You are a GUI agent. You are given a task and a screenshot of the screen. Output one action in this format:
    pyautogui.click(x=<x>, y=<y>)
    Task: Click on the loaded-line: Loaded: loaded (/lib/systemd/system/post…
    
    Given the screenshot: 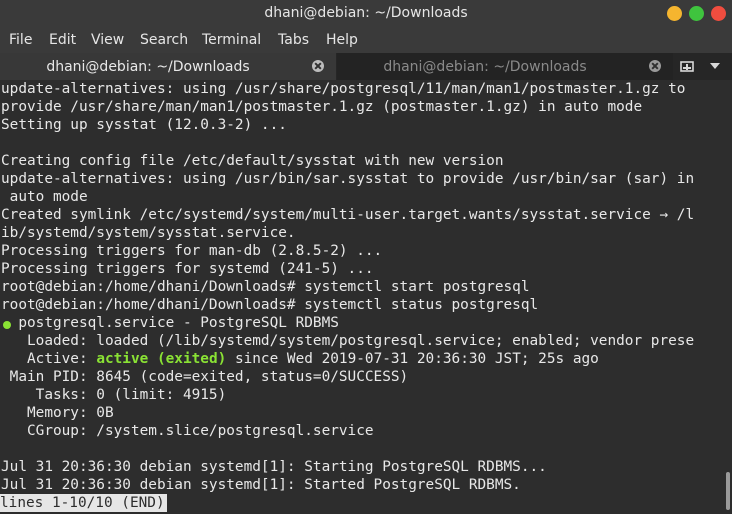 What is the action you would take?
    pyautogui.click(x=348, y=341)
    